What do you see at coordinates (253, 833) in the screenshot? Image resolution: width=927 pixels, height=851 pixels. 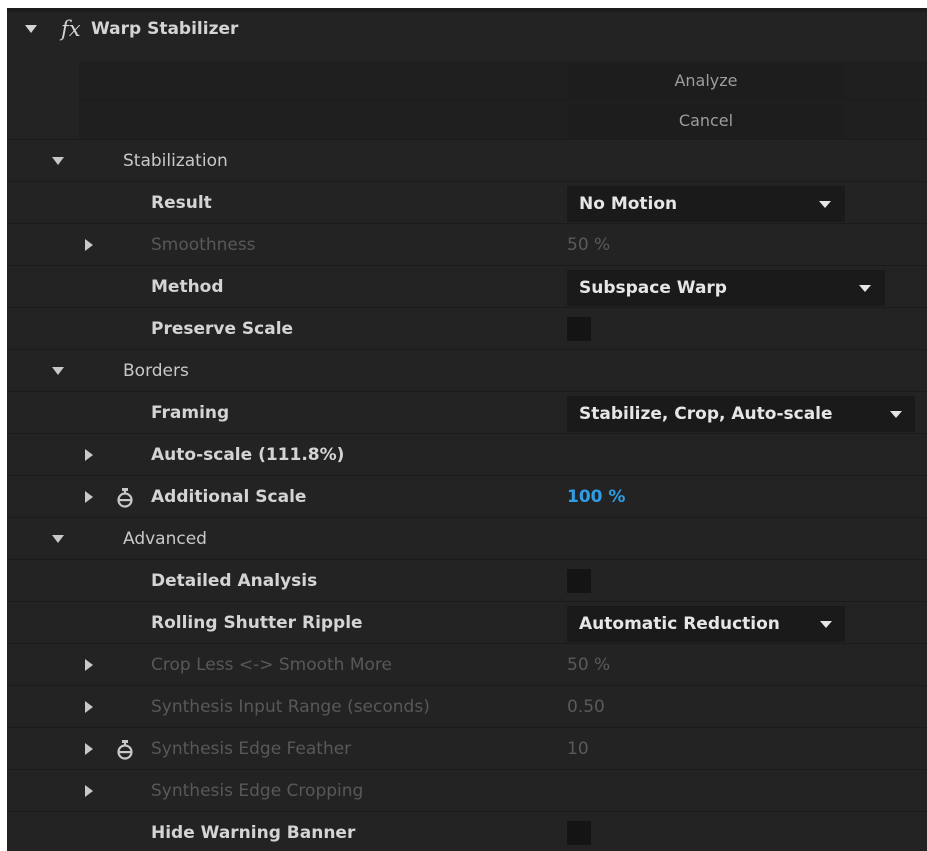 I see `property-label: Hide Warning Banner` at bounding box center [253, 833].